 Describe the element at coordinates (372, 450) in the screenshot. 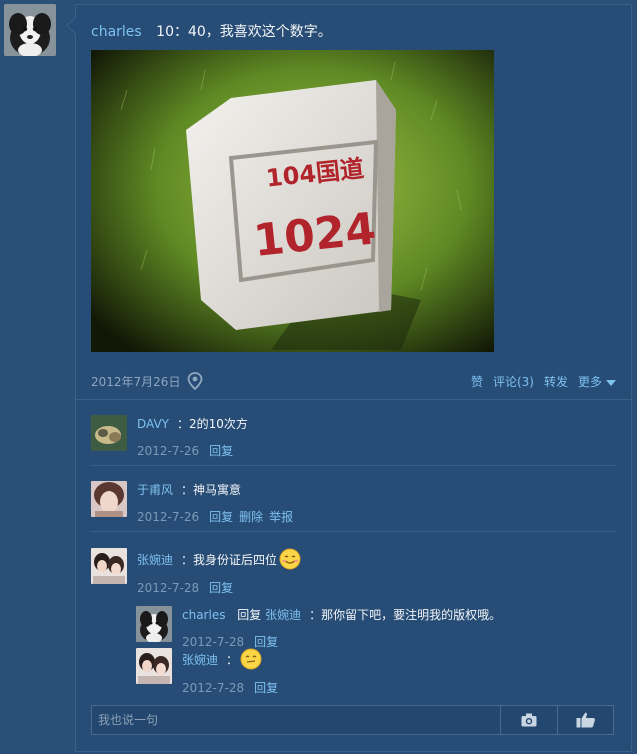

I see `comment-meta: 2012-7-26 回复` at that location.